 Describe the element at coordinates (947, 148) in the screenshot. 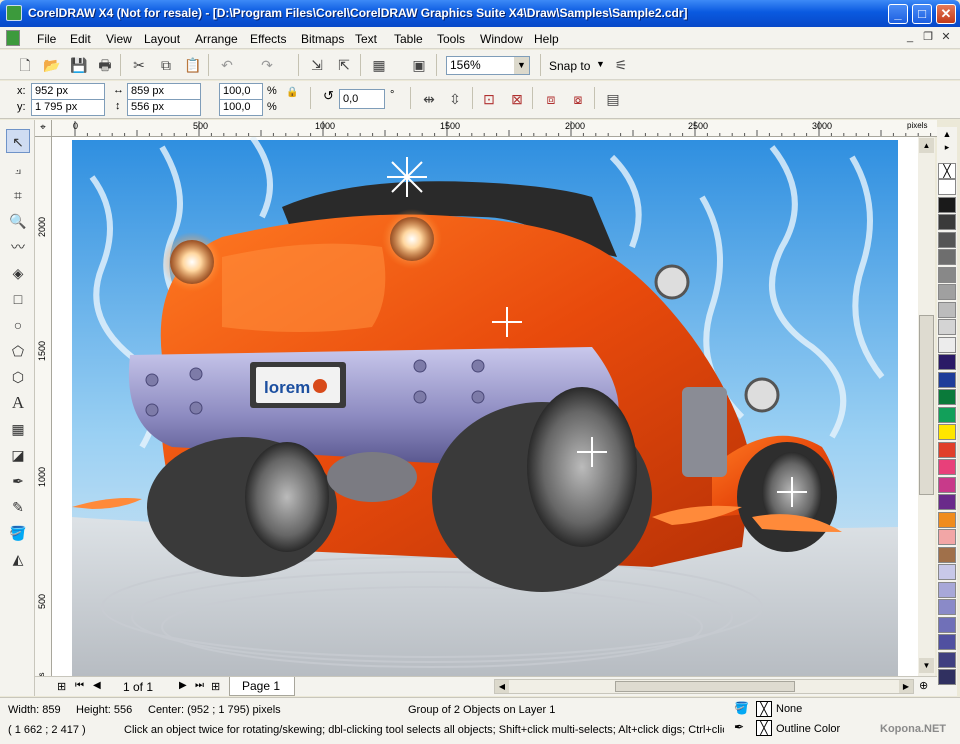

I see `palette-flyout-icon: ▸` at that location.